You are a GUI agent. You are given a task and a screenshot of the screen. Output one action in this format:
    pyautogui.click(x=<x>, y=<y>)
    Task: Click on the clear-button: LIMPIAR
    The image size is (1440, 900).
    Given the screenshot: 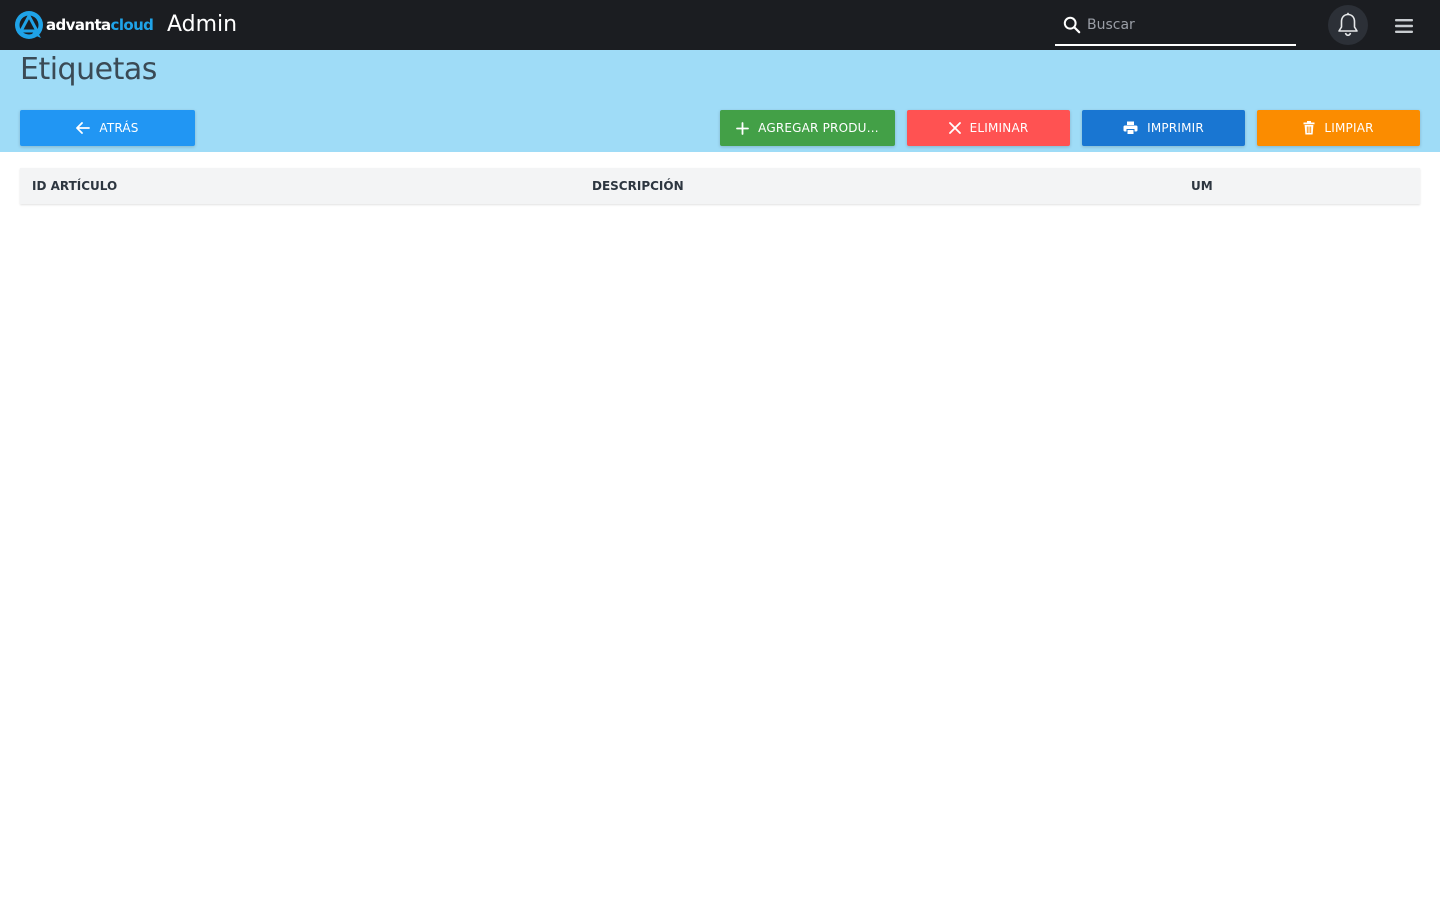 What is the action you would take?
    pyautogui.click(x=1338, y=128)
    